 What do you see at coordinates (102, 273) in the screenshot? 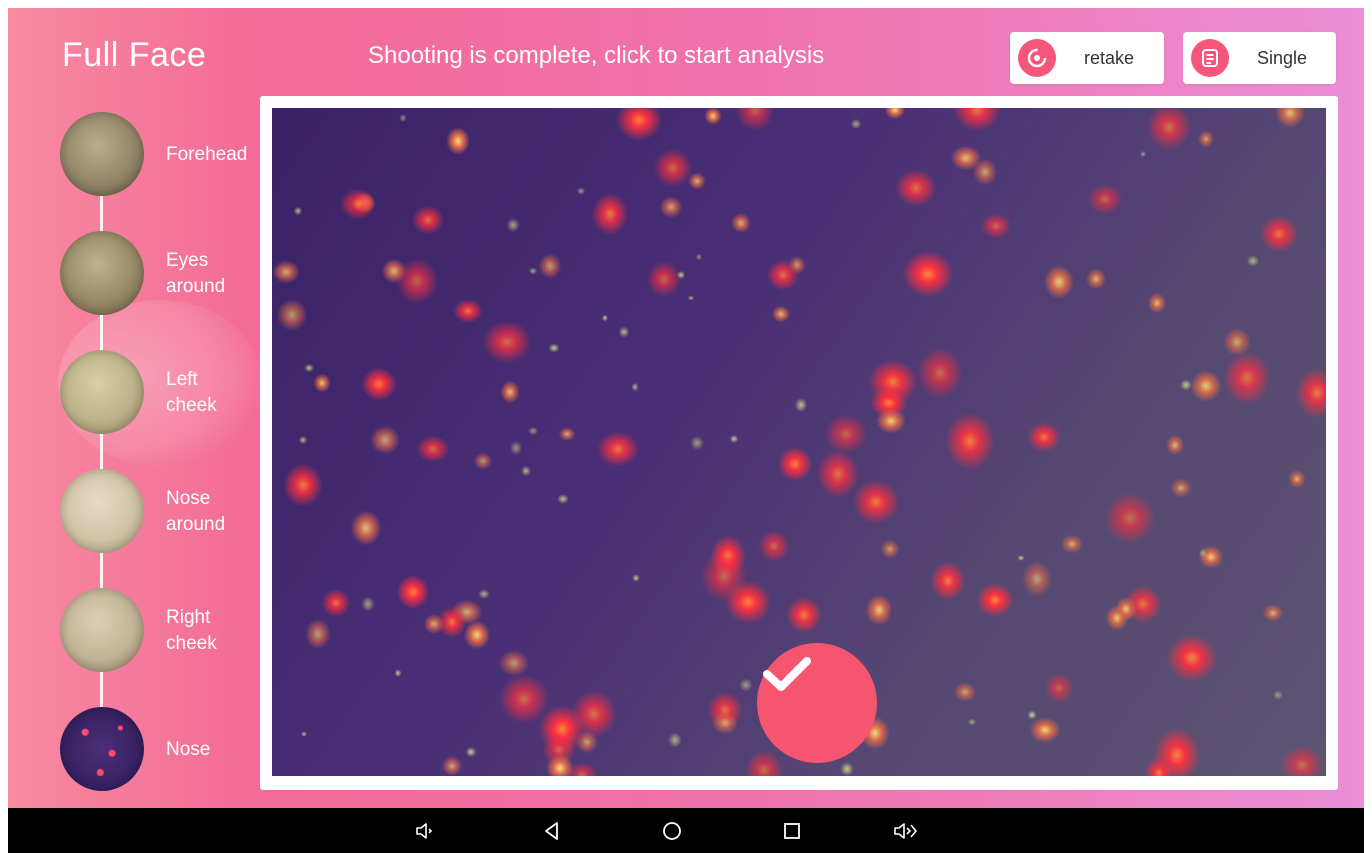
I see `eyes-around-thumbnail` at bounding box center [102, 273].